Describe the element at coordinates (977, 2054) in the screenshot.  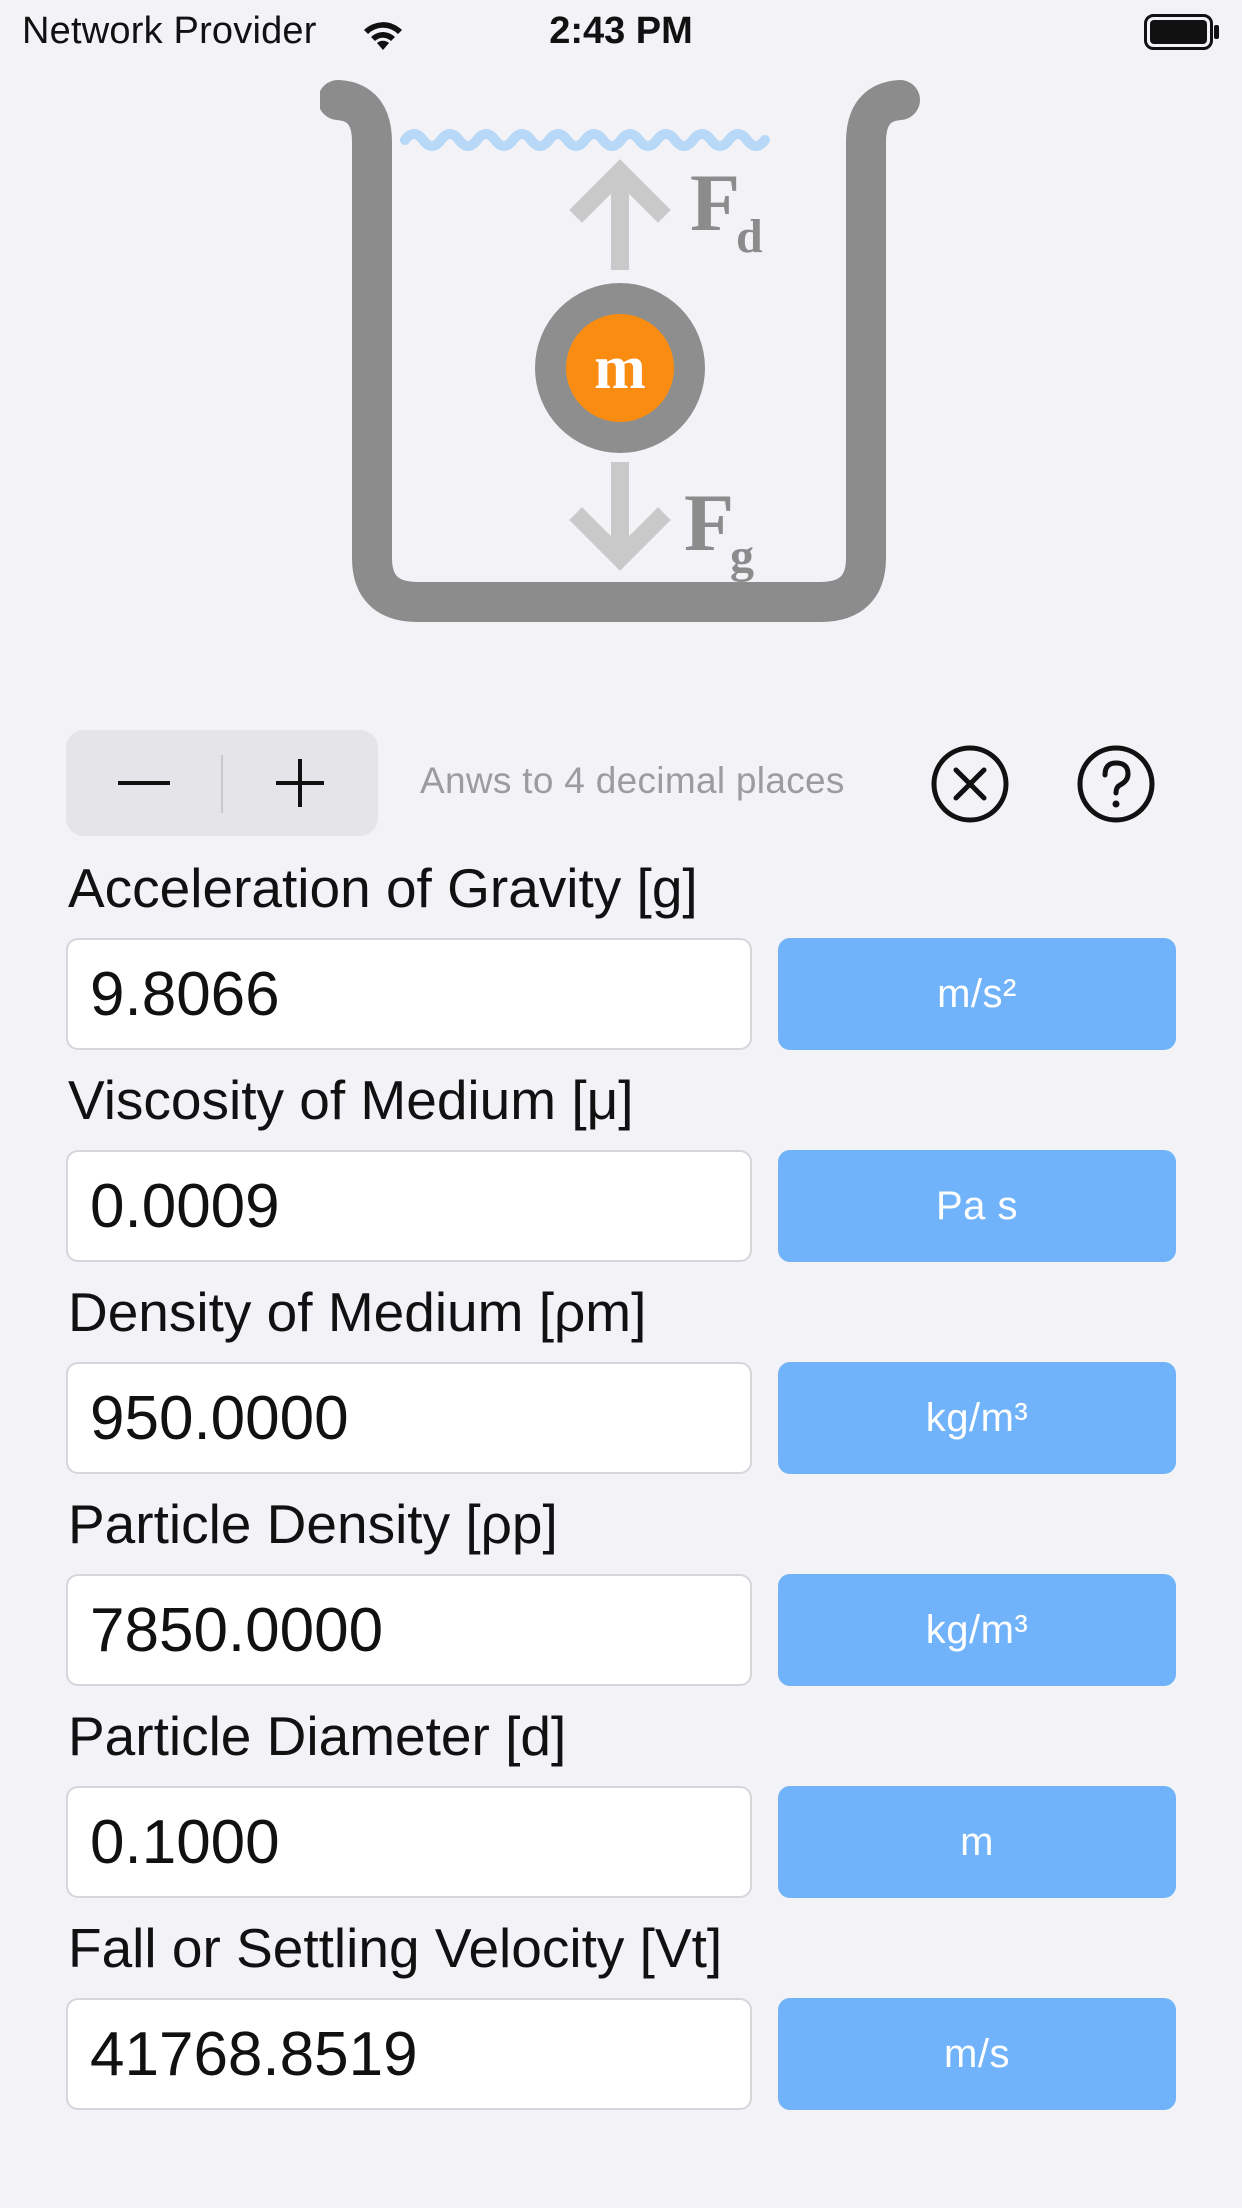
I see `settling-velocity-unit-button: m/s` at that location.